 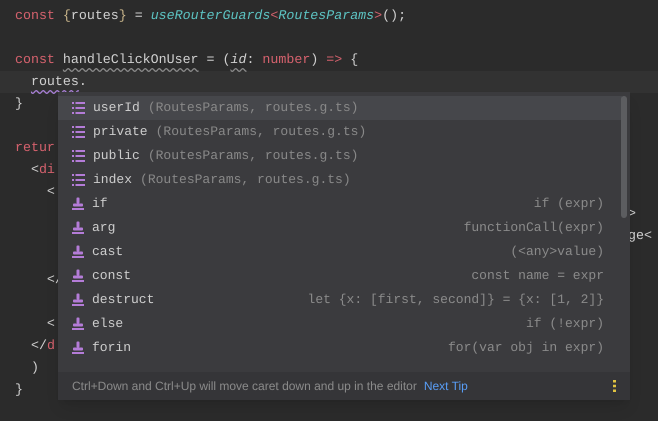 What do you see at coordinates (340, 276) in the screenshot?
I see `completion-item: const const name = expr` at bounding box center [340, 276].